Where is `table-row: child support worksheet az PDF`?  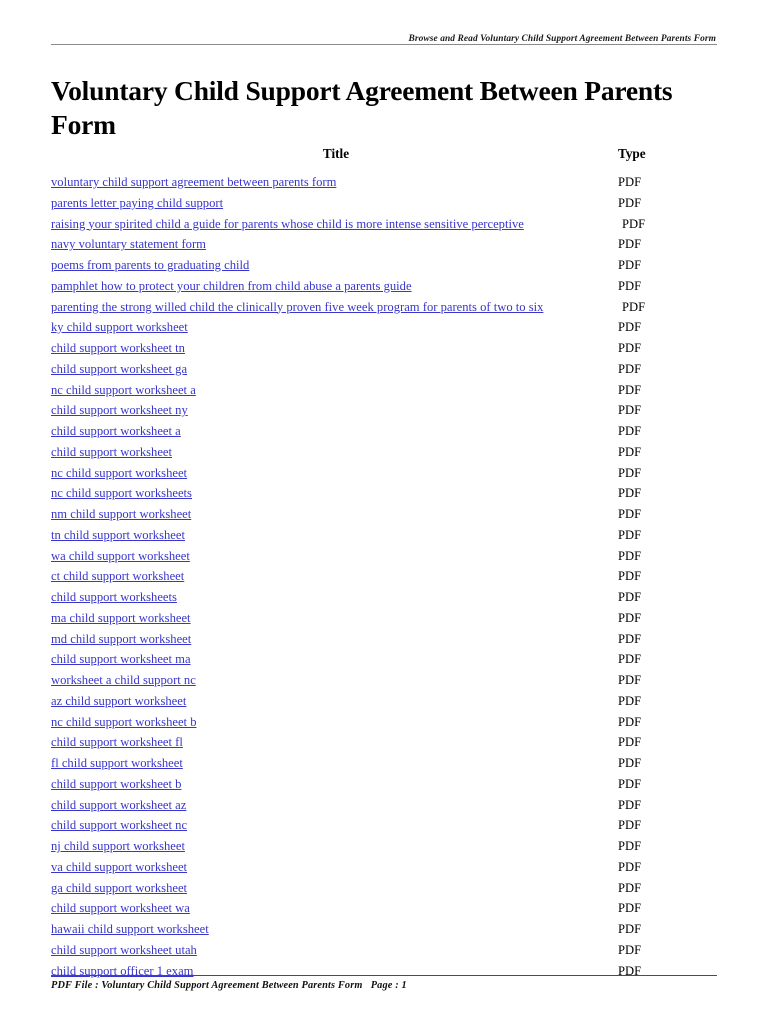
table-row: child support worksheet az PDF is located at coordinates (387, 805).